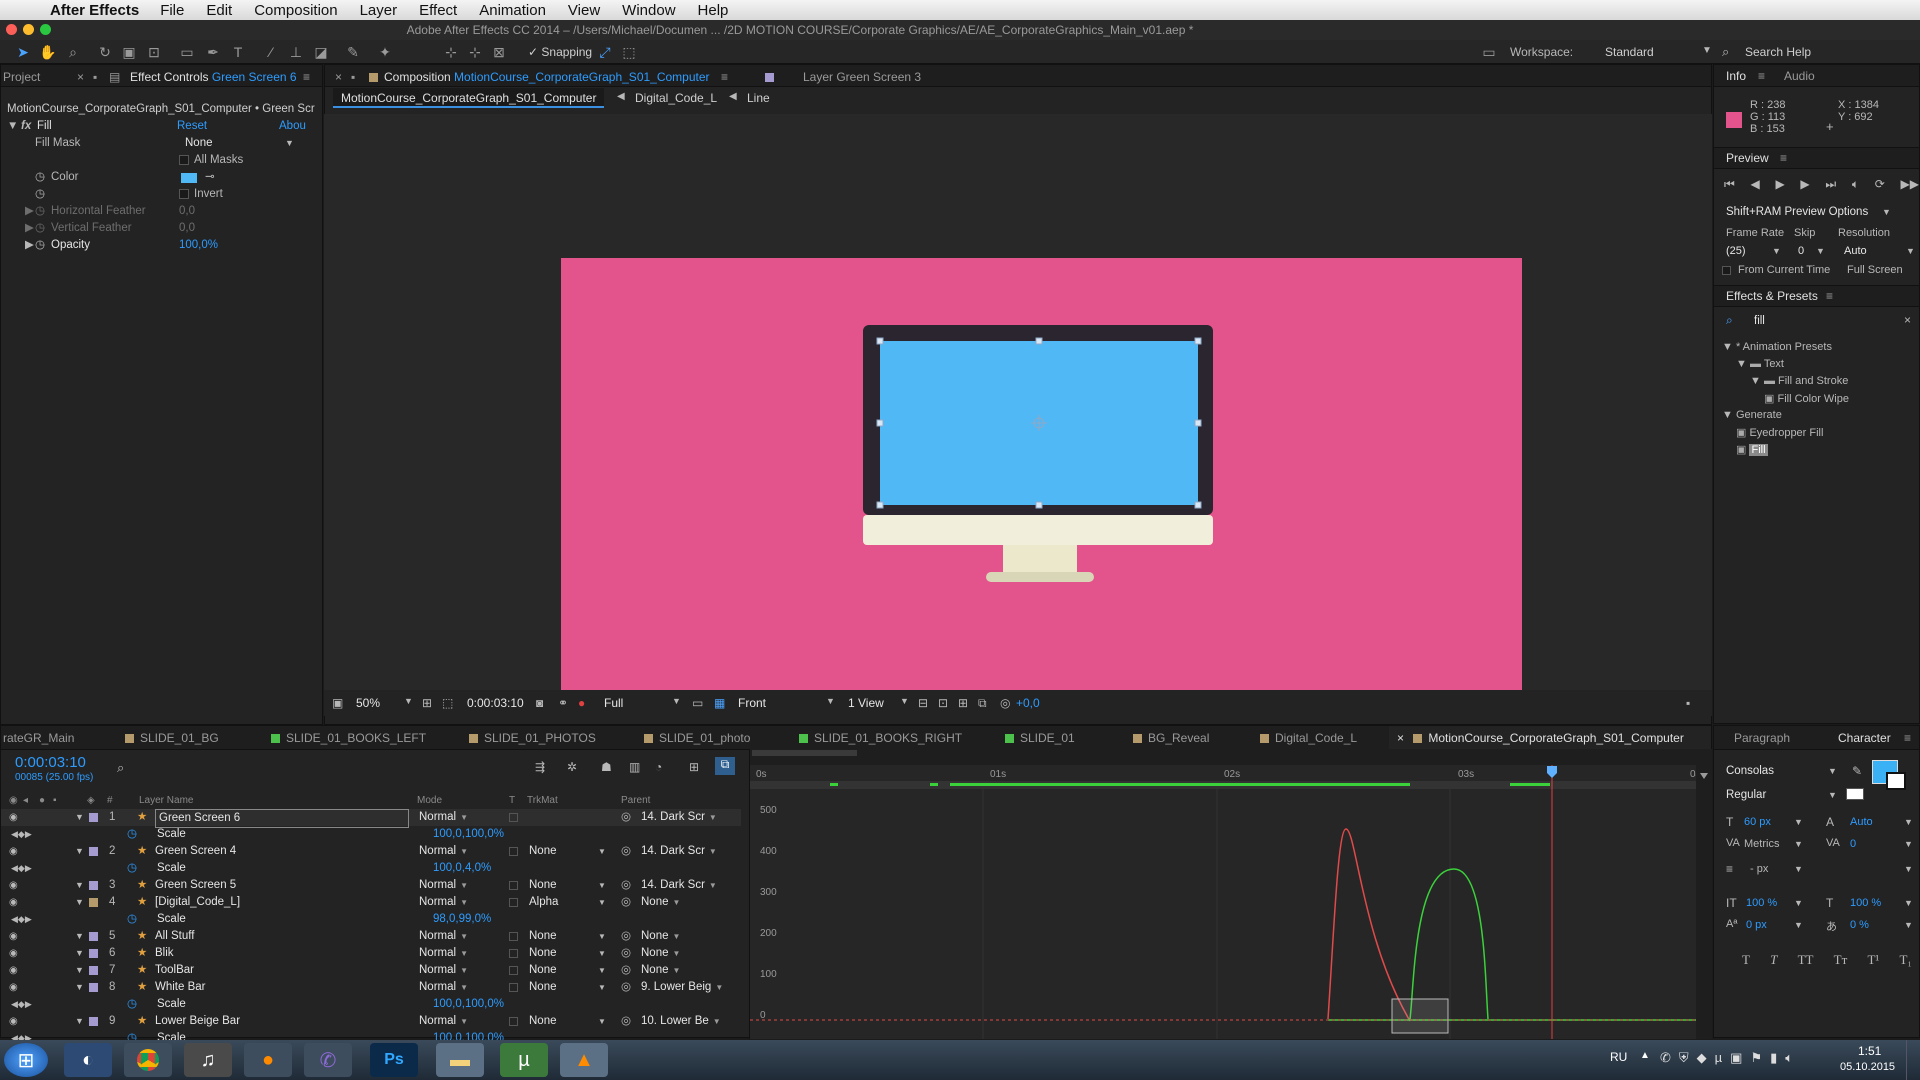 This screenshot has height=1080, width=1920. I want to click on layer-row: ◉ ▼ 7 ★ ToolBar Normal None ▼ ◎ None, so click(371, 970).